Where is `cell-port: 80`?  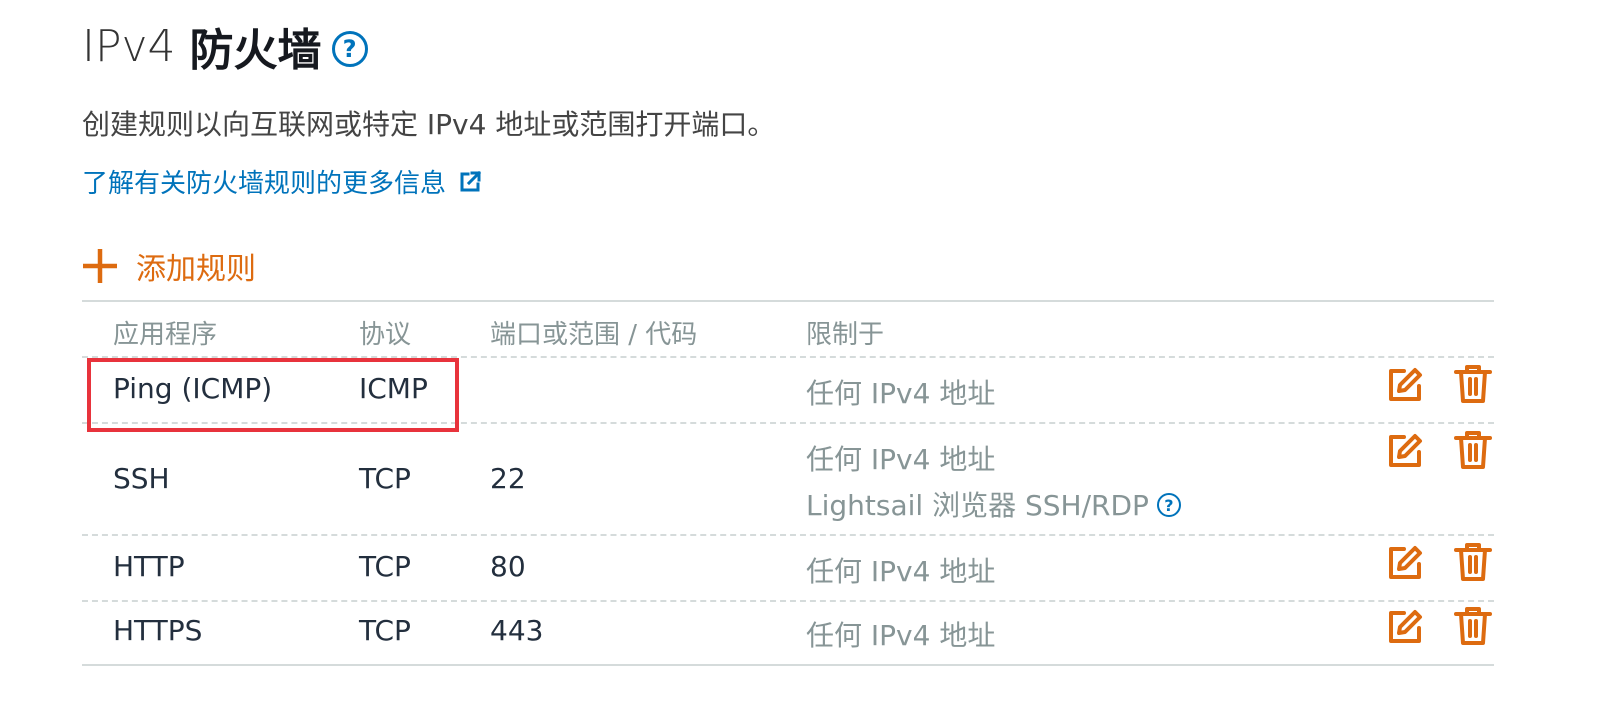 cell-port: 80 is located at coordinates (508, 566).